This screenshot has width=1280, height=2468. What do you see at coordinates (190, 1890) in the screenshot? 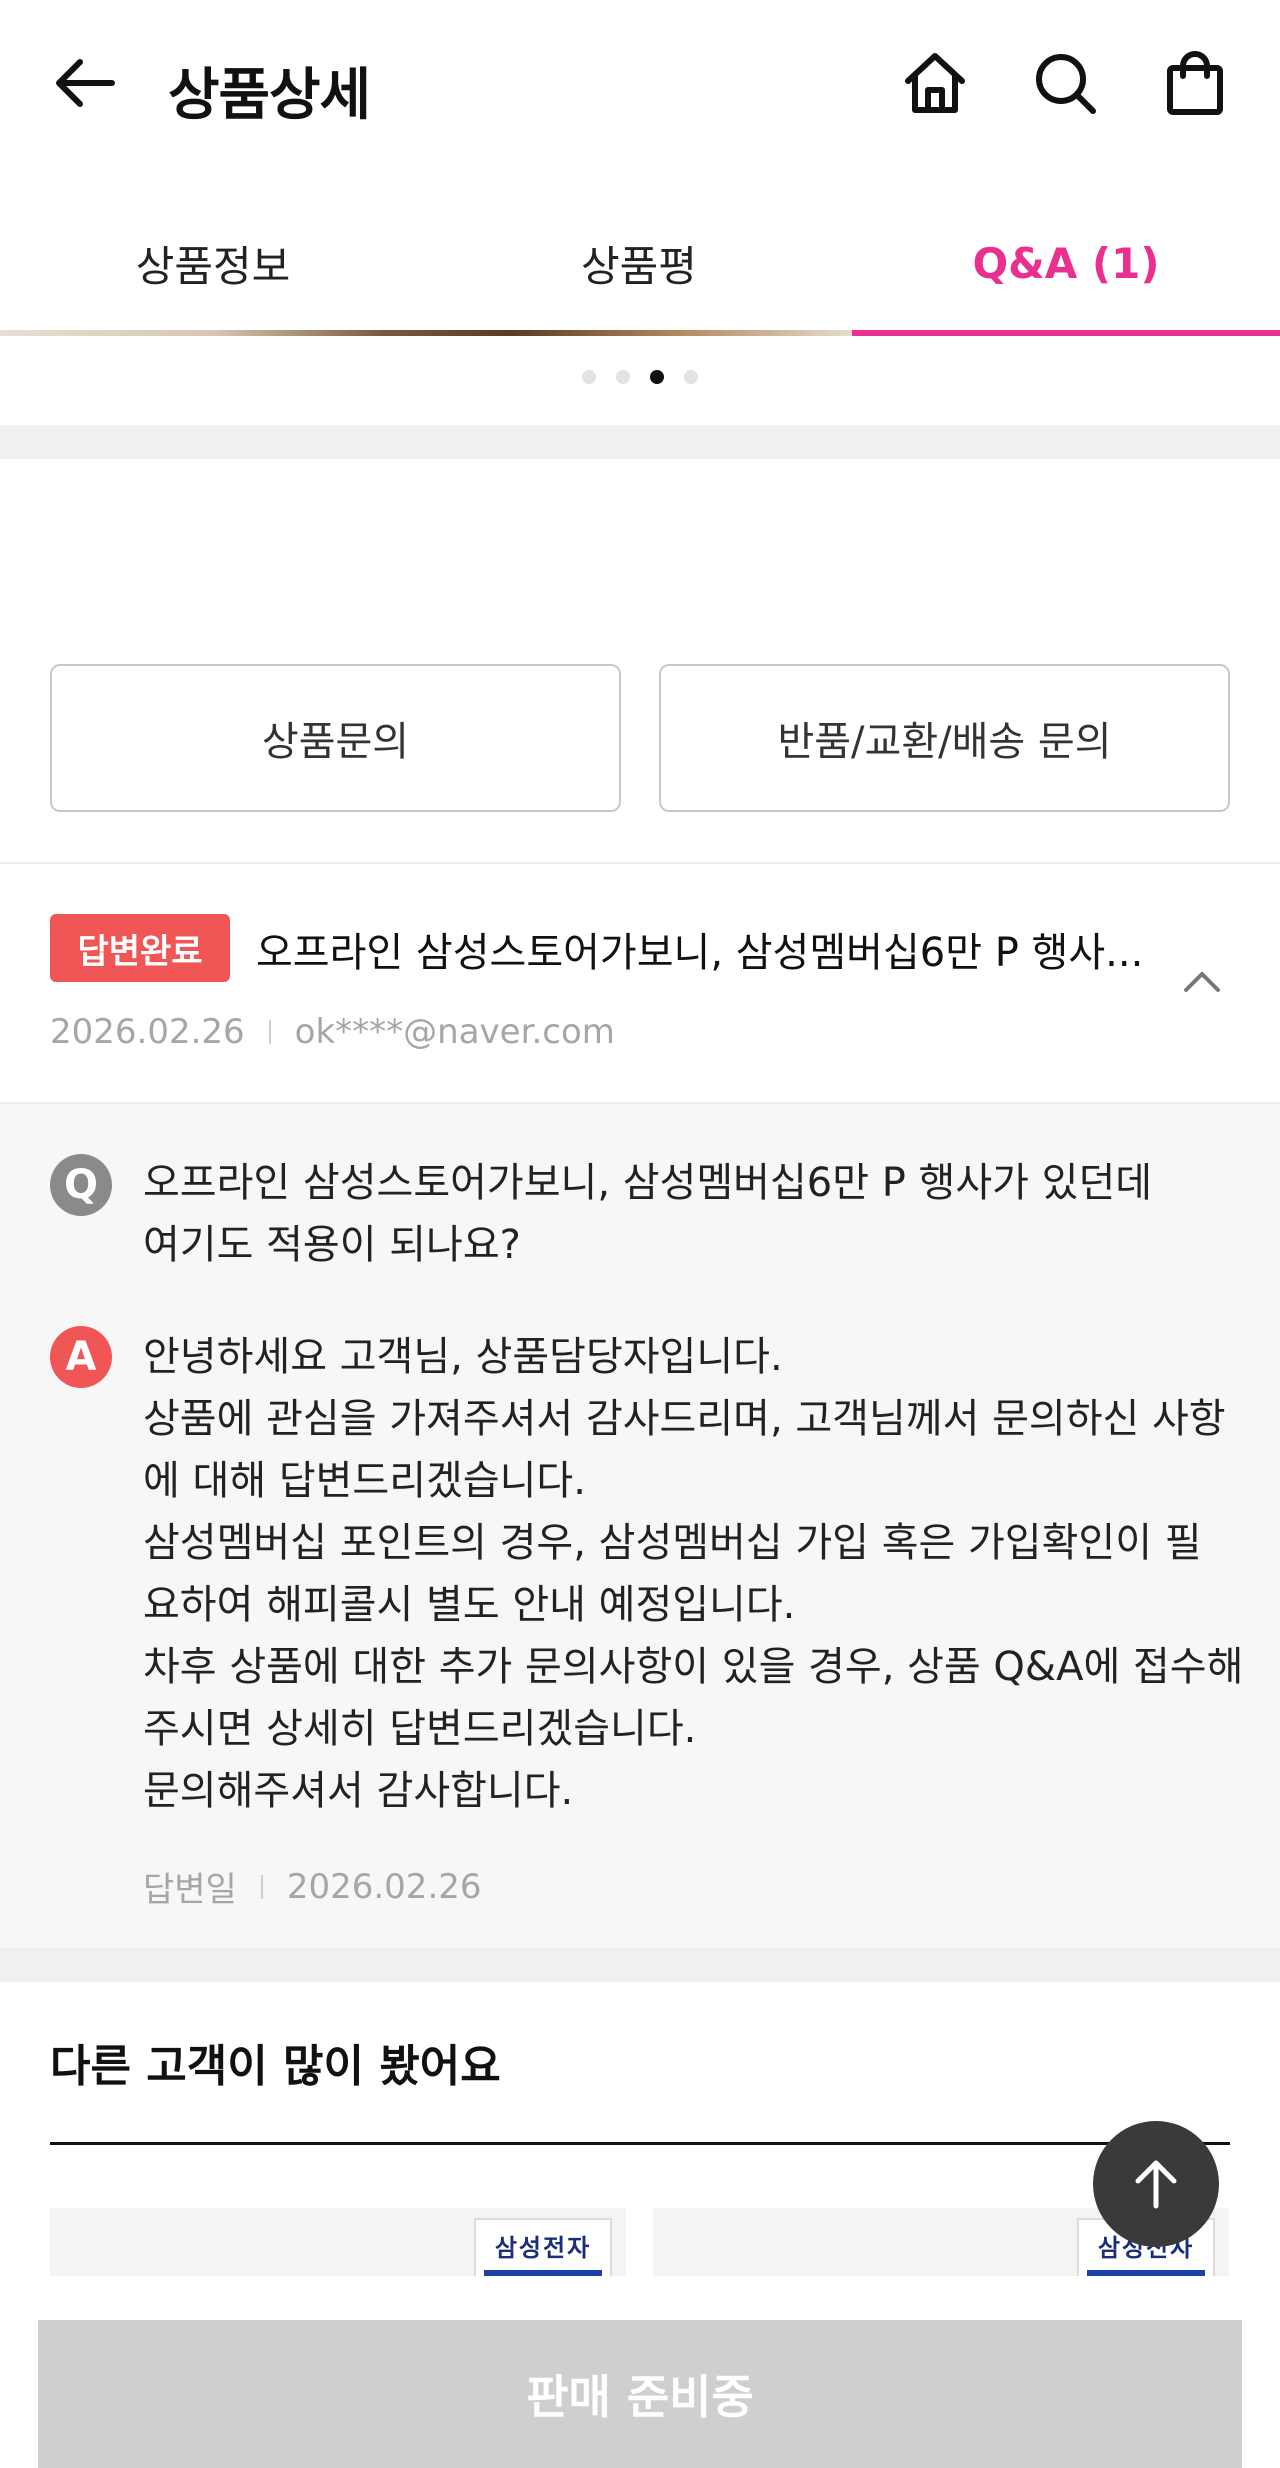
I see `answer-date-label: 답변일` at bounding box center [190, 1890].